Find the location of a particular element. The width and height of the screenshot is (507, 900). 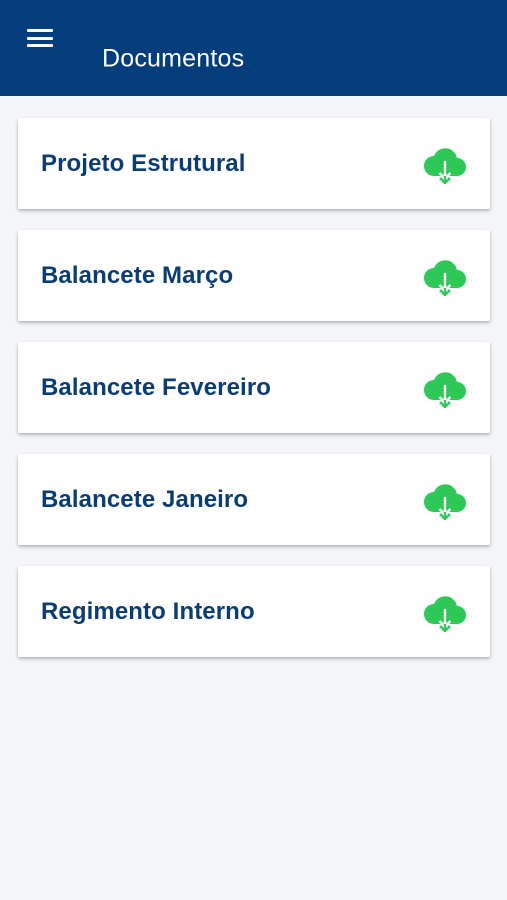

menu-button is located at coordinates (40, 38).